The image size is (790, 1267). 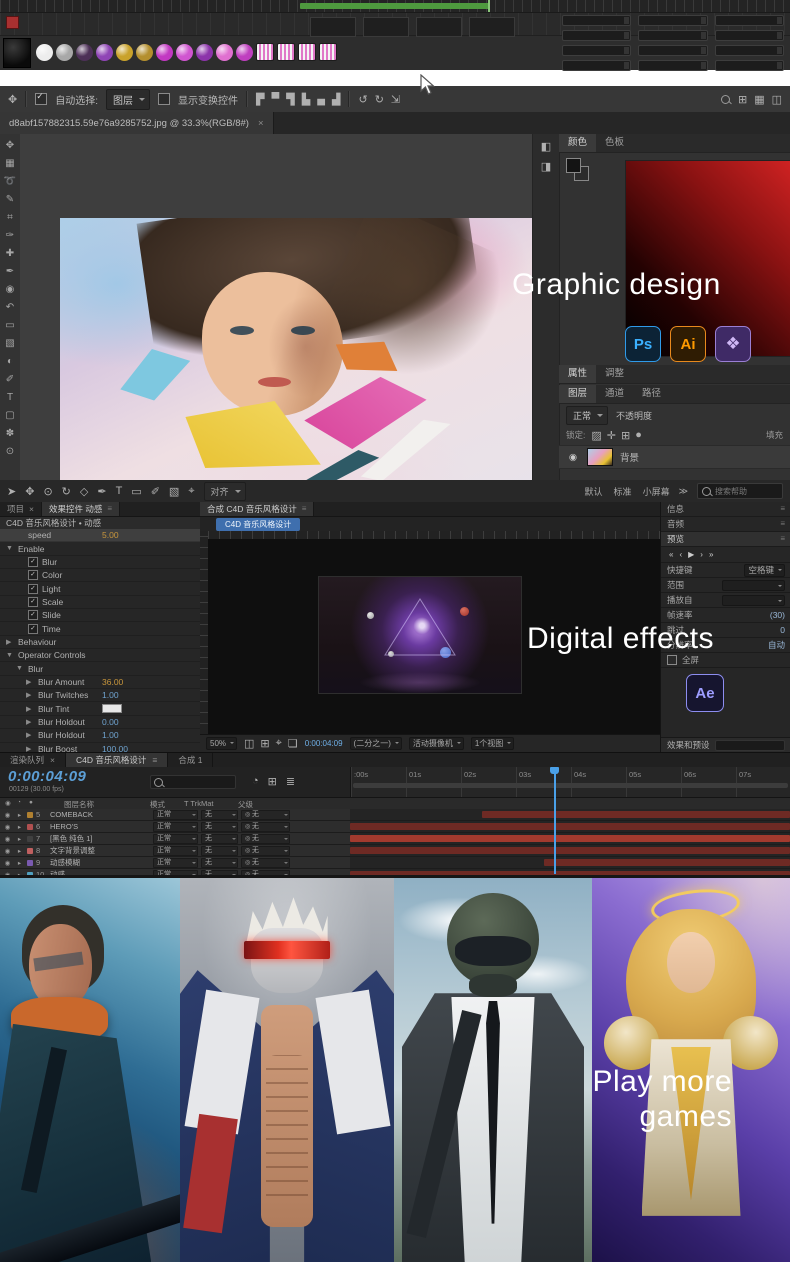 I want to click on threed-icon: ↺, so click(x=362, y=99).